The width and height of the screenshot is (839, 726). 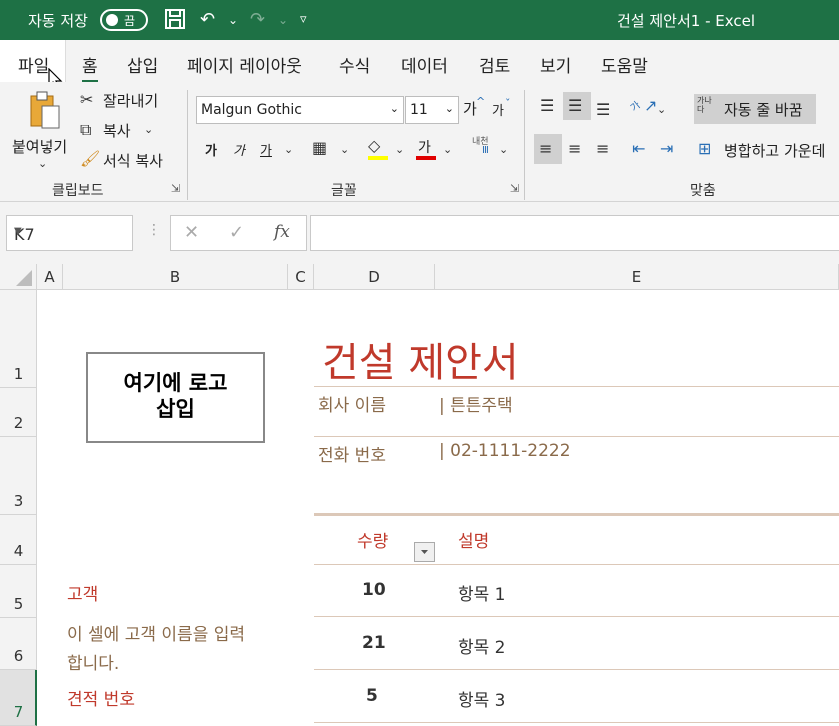 I want to click on name-box: K7 ▼, so click(x=69, y=233).